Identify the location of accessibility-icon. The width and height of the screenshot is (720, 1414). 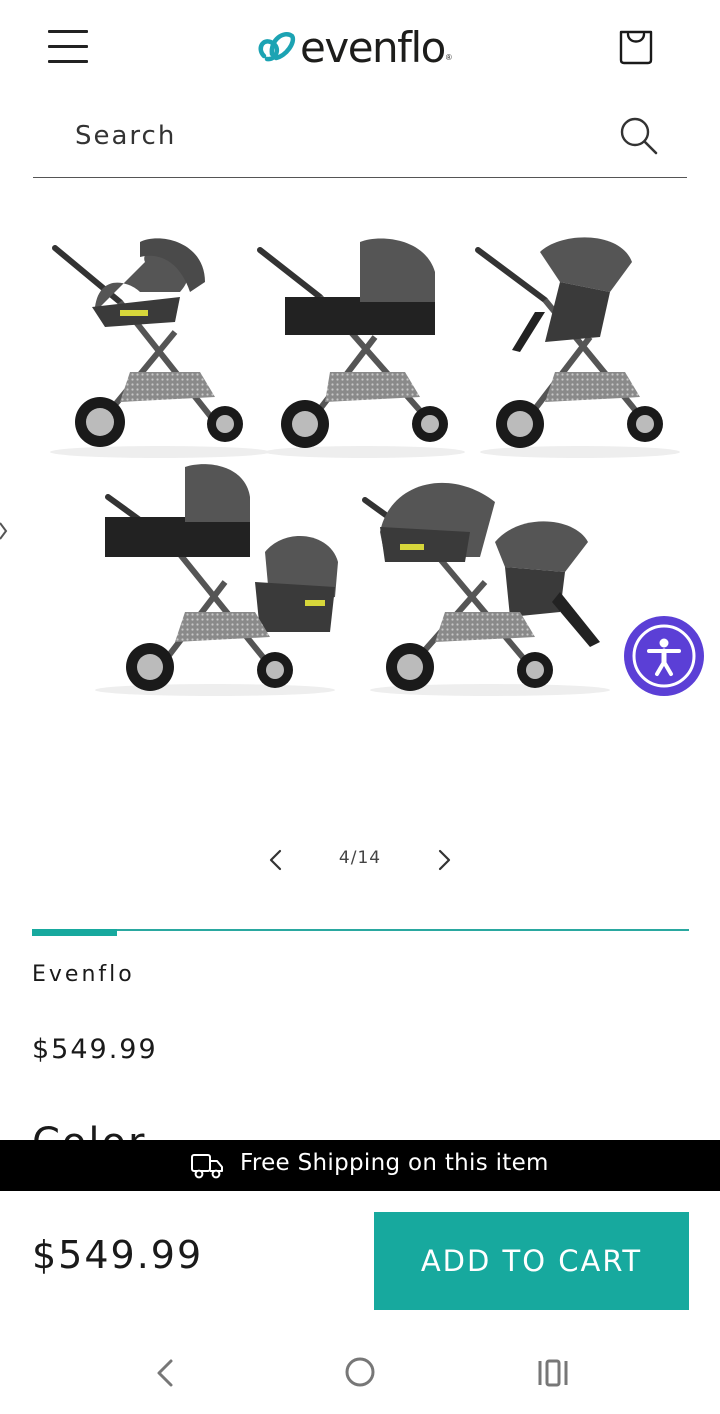
(664, 656).